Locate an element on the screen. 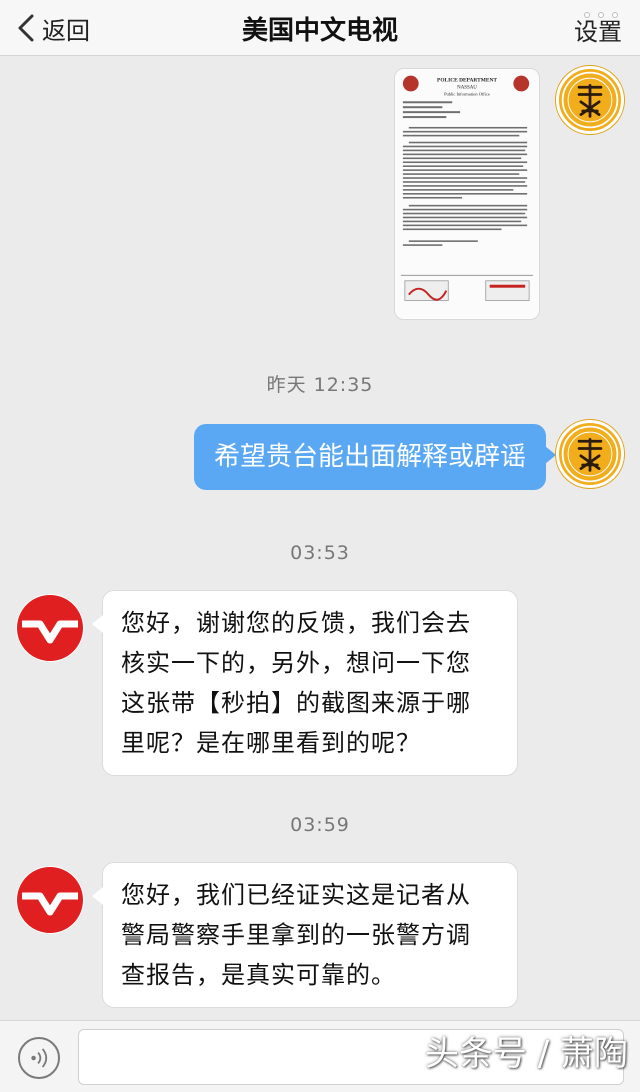 The width and height of the screenshot is (640, 1092). voice-wave-icon is located at coordinates (39, 1058).